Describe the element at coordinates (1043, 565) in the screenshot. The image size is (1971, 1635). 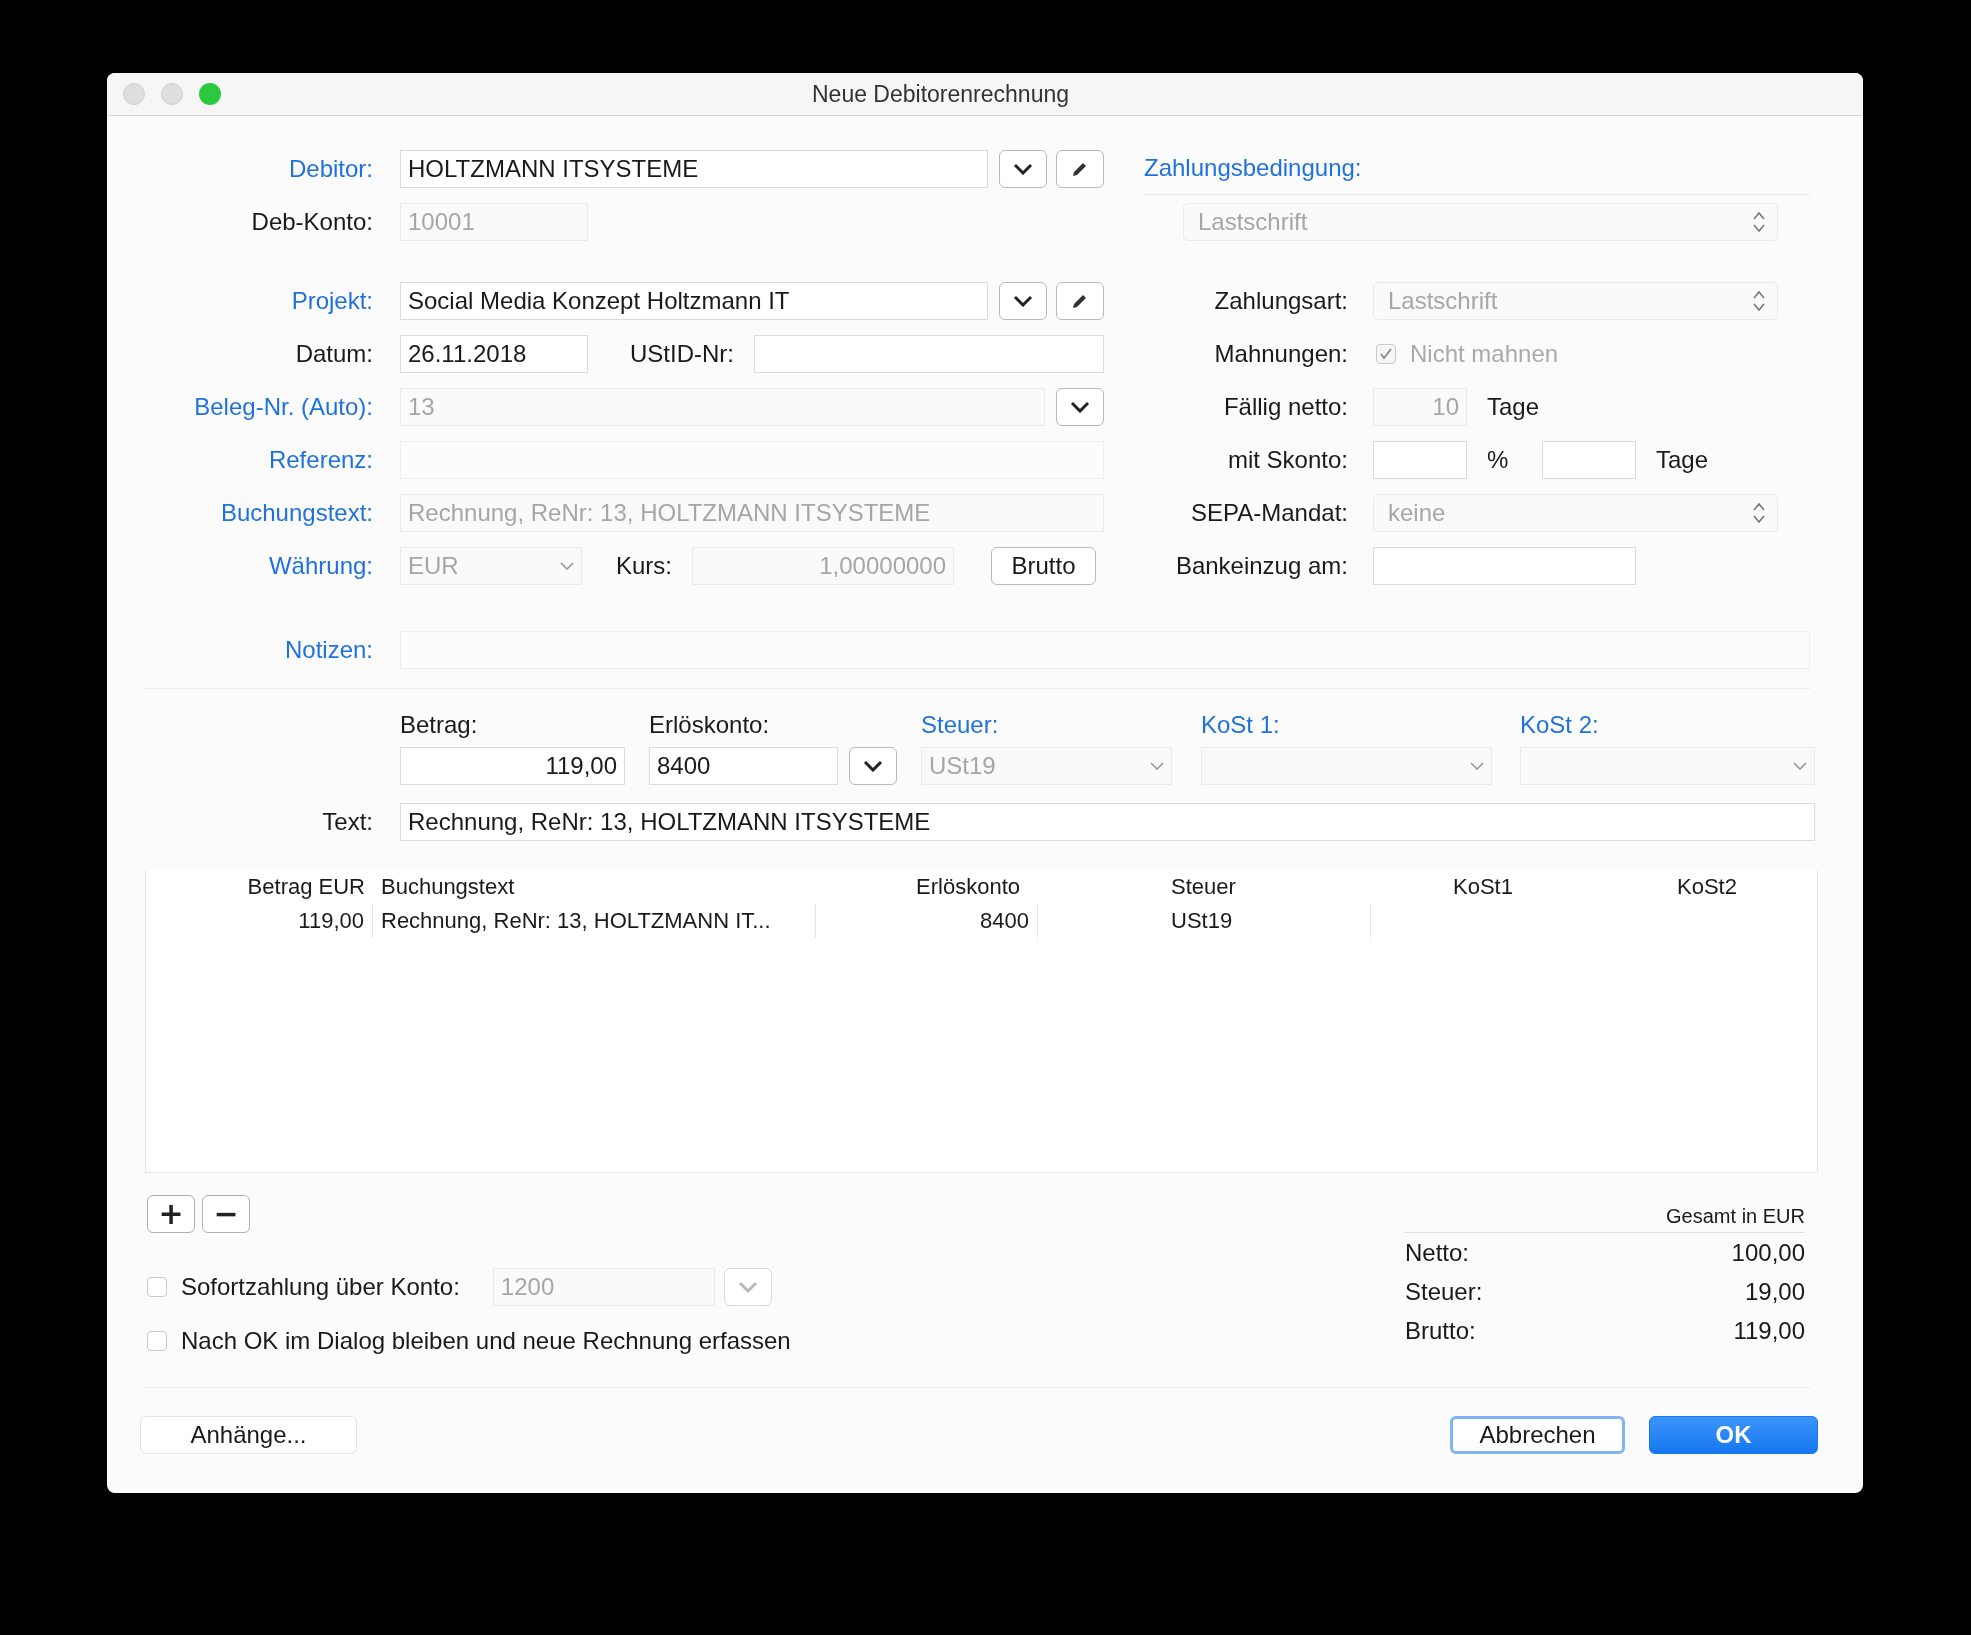
I see `brutto-button: Brutto` at that location.